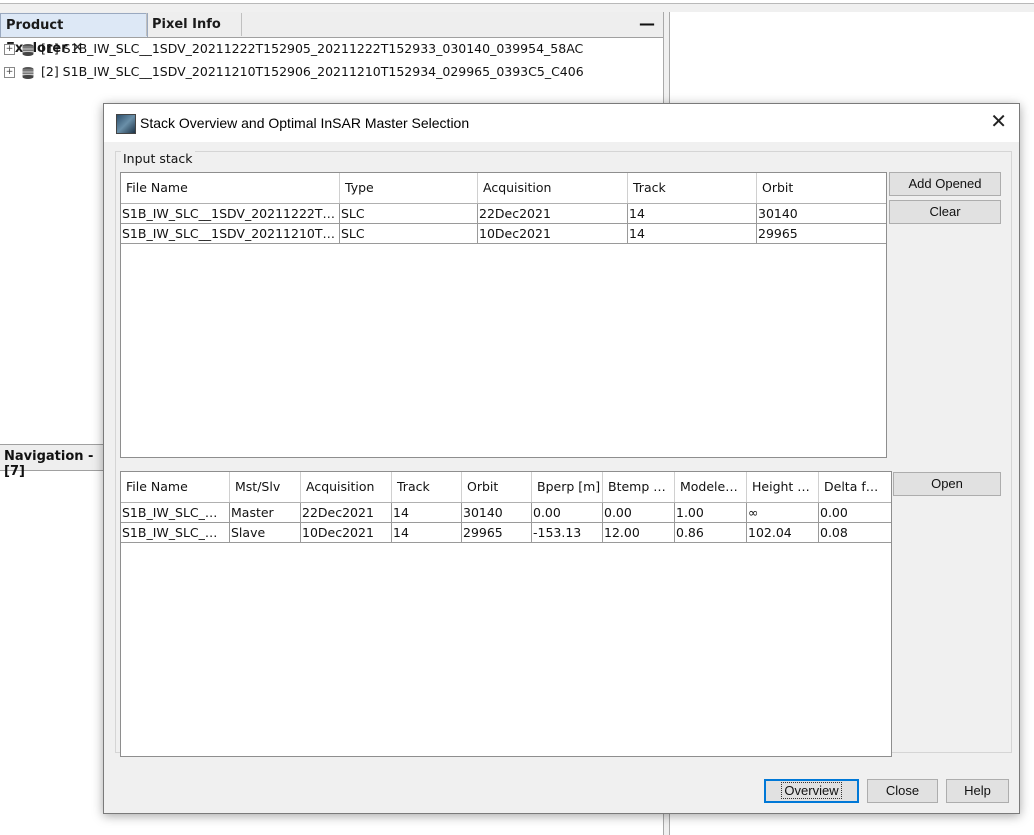 The image size is (1034, 835). I want to click on navigation-label: Navigation - [7], so click(49, 464).